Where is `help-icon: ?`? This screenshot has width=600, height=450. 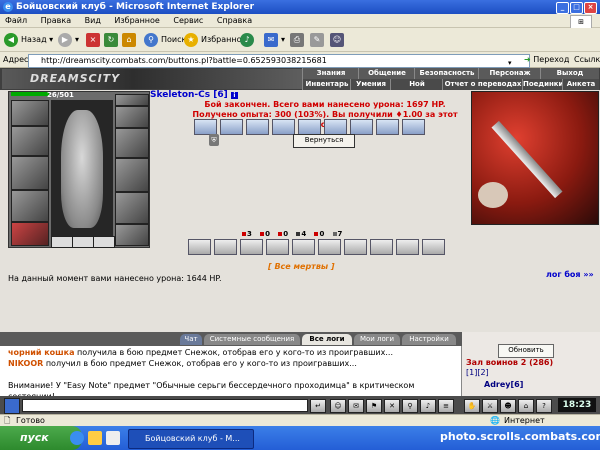
help-icon: ? is located at coordinates (544, 406).